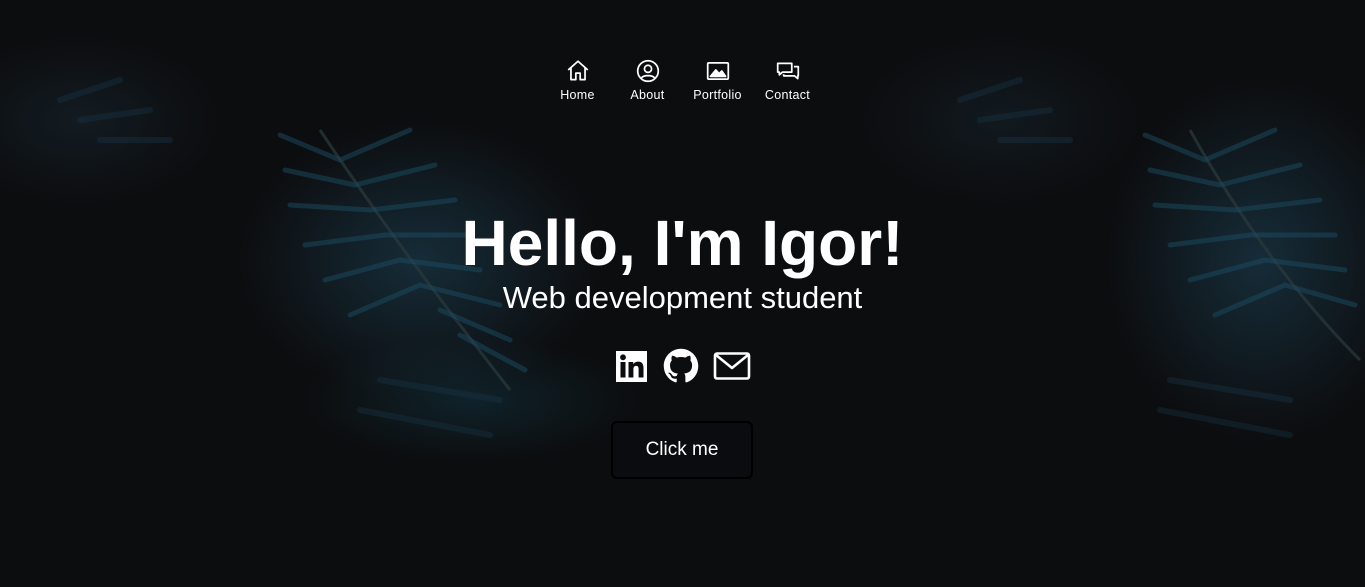 Image resolution: width=1365 pixels, height=587 pixels. I want to click on nav-label-about: About, so click(647, 95).